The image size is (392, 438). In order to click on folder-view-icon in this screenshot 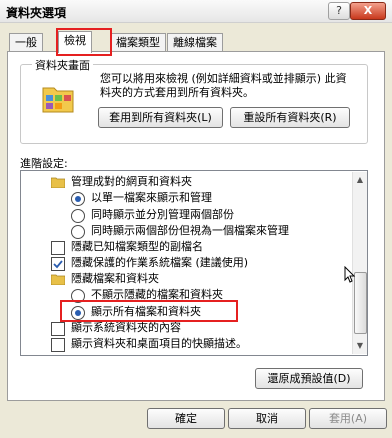, I will do `click(58, 100)`.